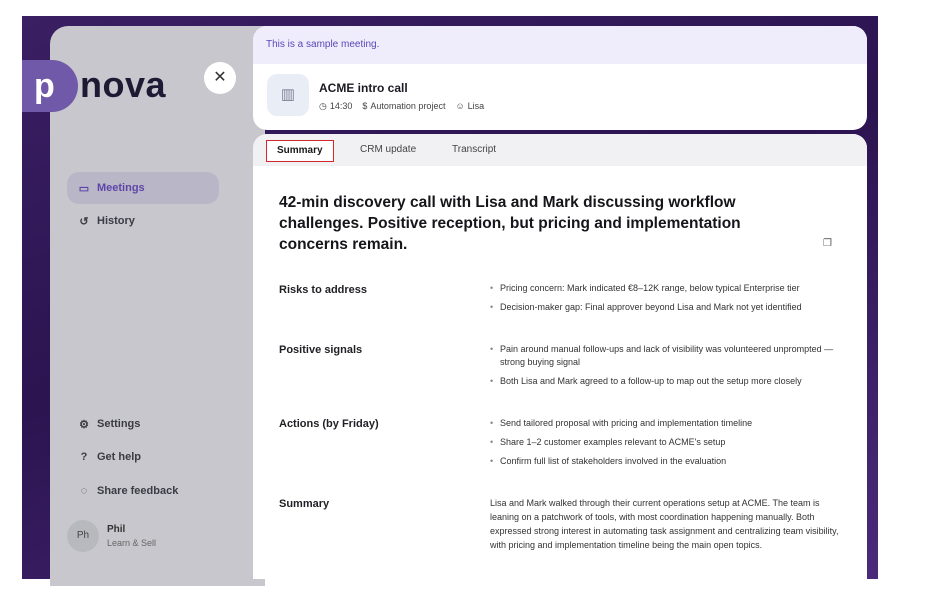 This screenshot has height=609, width=936. I want to click on sample-meeting-banner: This is a sample meeting., so click(560, 45).